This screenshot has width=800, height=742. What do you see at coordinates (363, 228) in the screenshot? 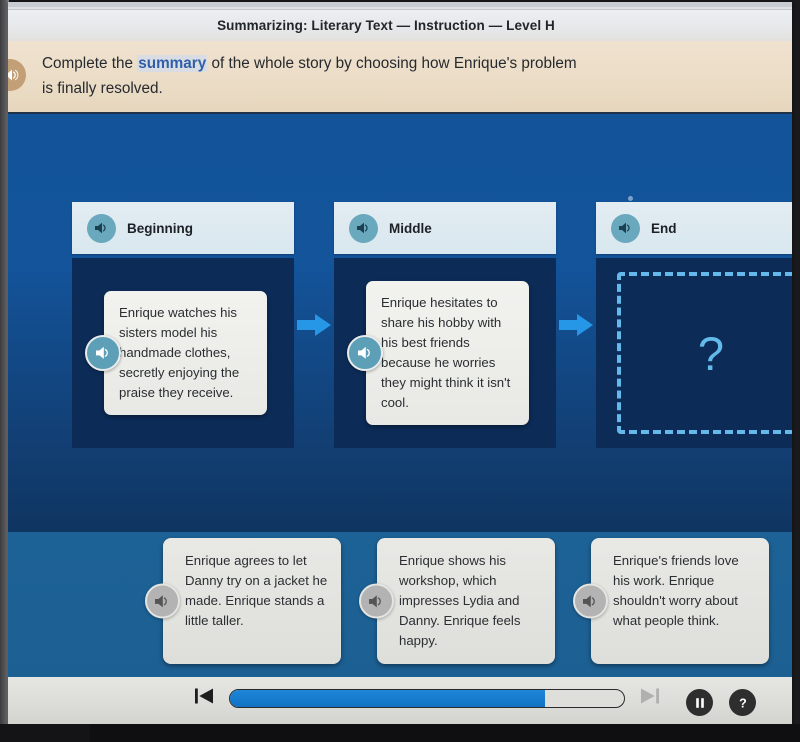
I see `middle-speaker-icon` at bounding box center [363, 228].